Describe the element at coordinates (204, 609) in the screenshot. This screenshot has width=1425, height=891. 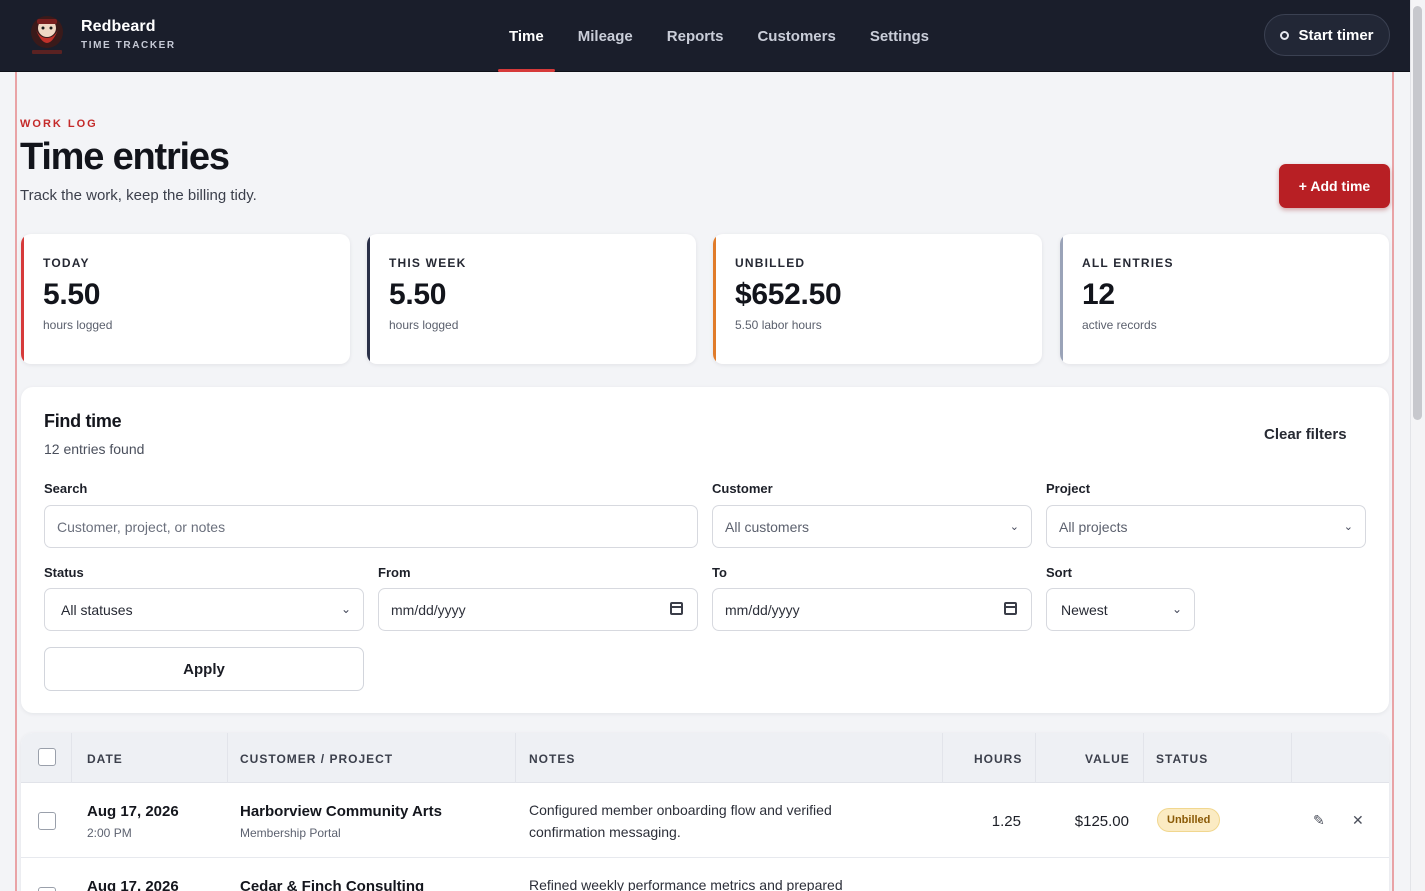
I see `status-select: All statuses ⌄` at that location.